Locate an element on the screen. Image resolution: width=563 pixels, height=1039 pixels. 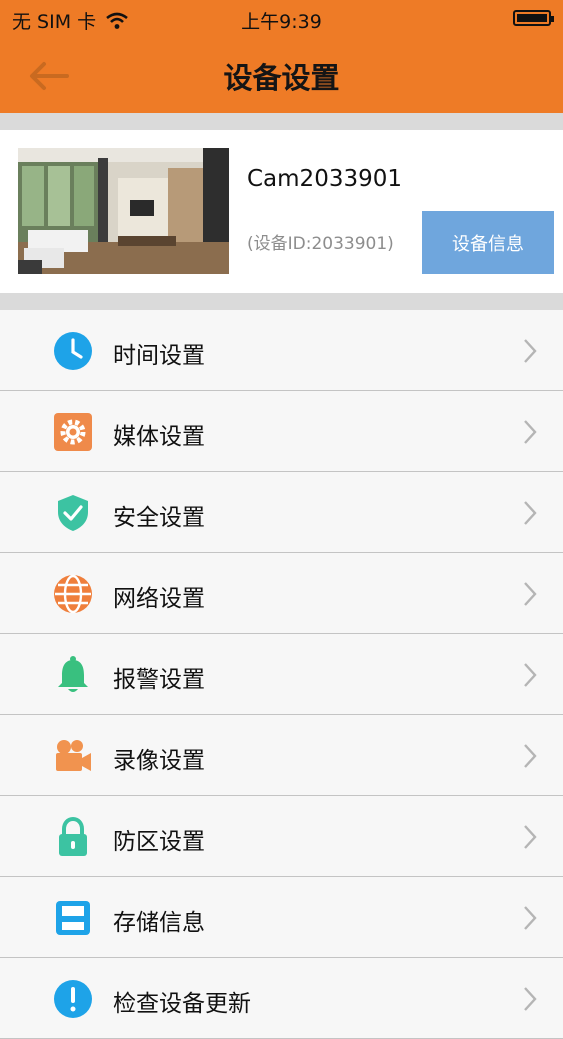
gear-icon is located at coordinates (73, 432).